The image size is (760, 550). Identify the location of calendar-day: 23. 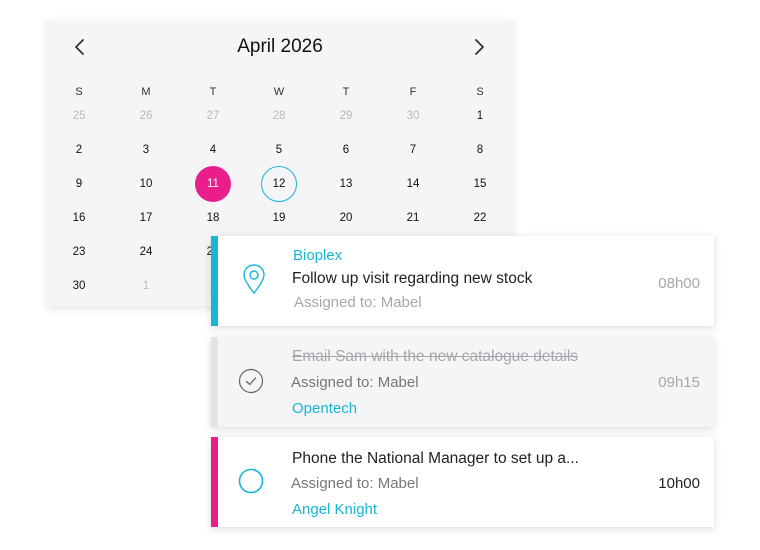
(79, 252).